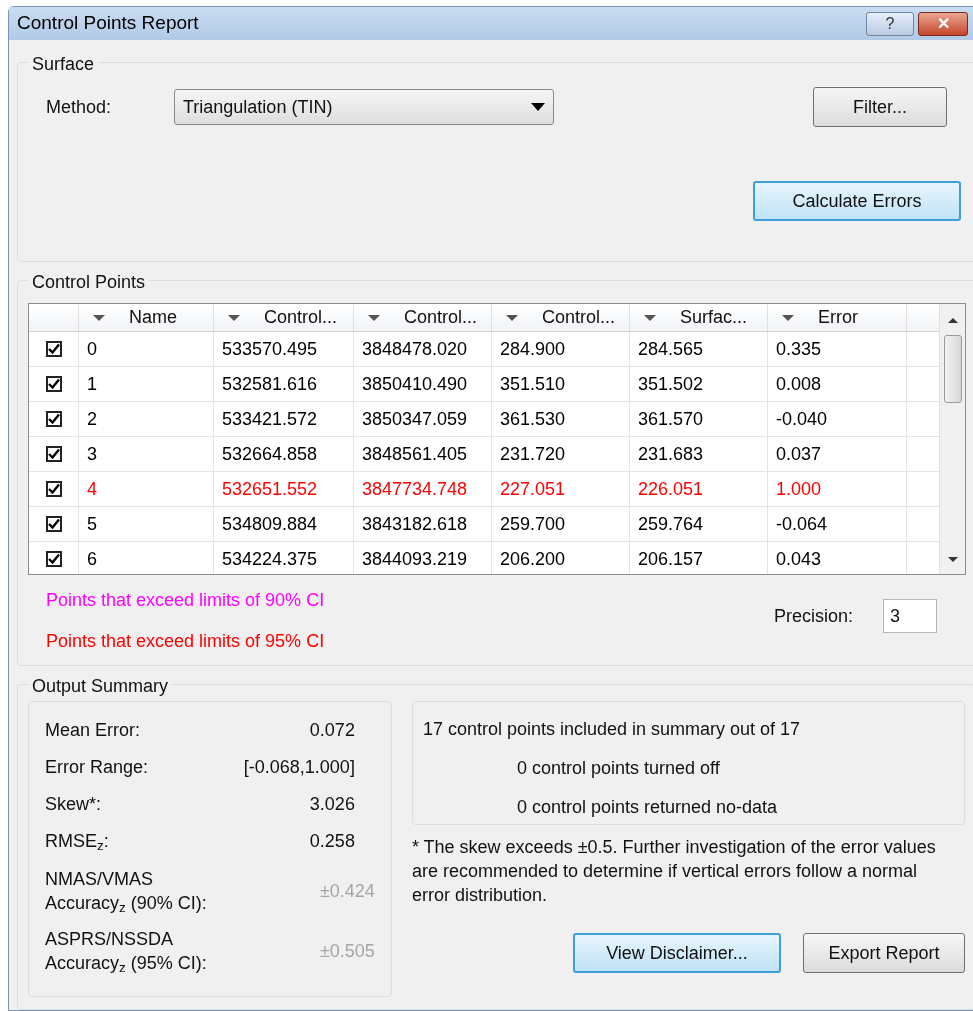 The width and height of the screenshot is (973, 1011). Describe the element at coordinates (561, 419) in the screenshot. I see `table-cell: 361.530` at that location.